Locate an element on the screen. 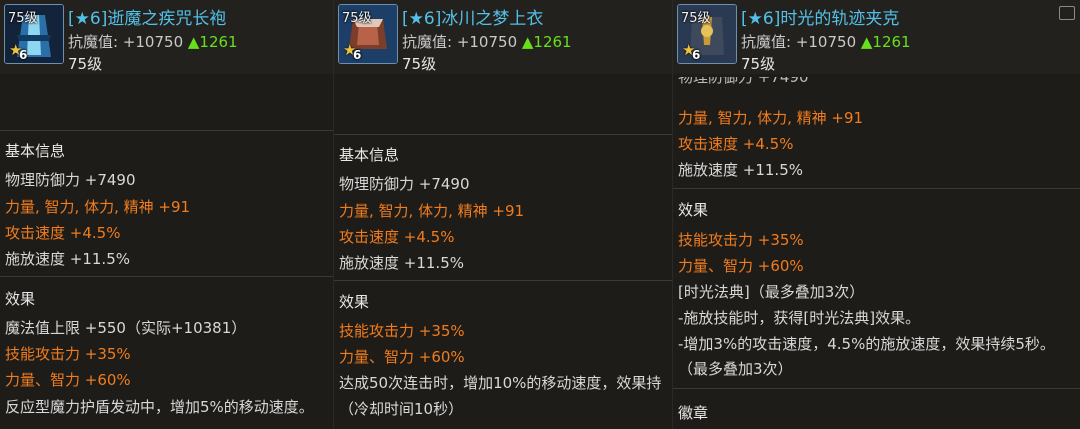 The image size is (1080, 429). item-header: 75级 ★ 6 [★6]冰川之梦上衣 抗魔值: +10750 ▲1261 75级 is located at coordinates (503, 37).